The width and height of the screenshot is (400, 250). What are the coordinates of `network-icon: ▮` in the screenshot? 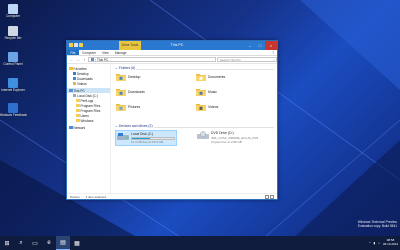 It's located at (375, 243).